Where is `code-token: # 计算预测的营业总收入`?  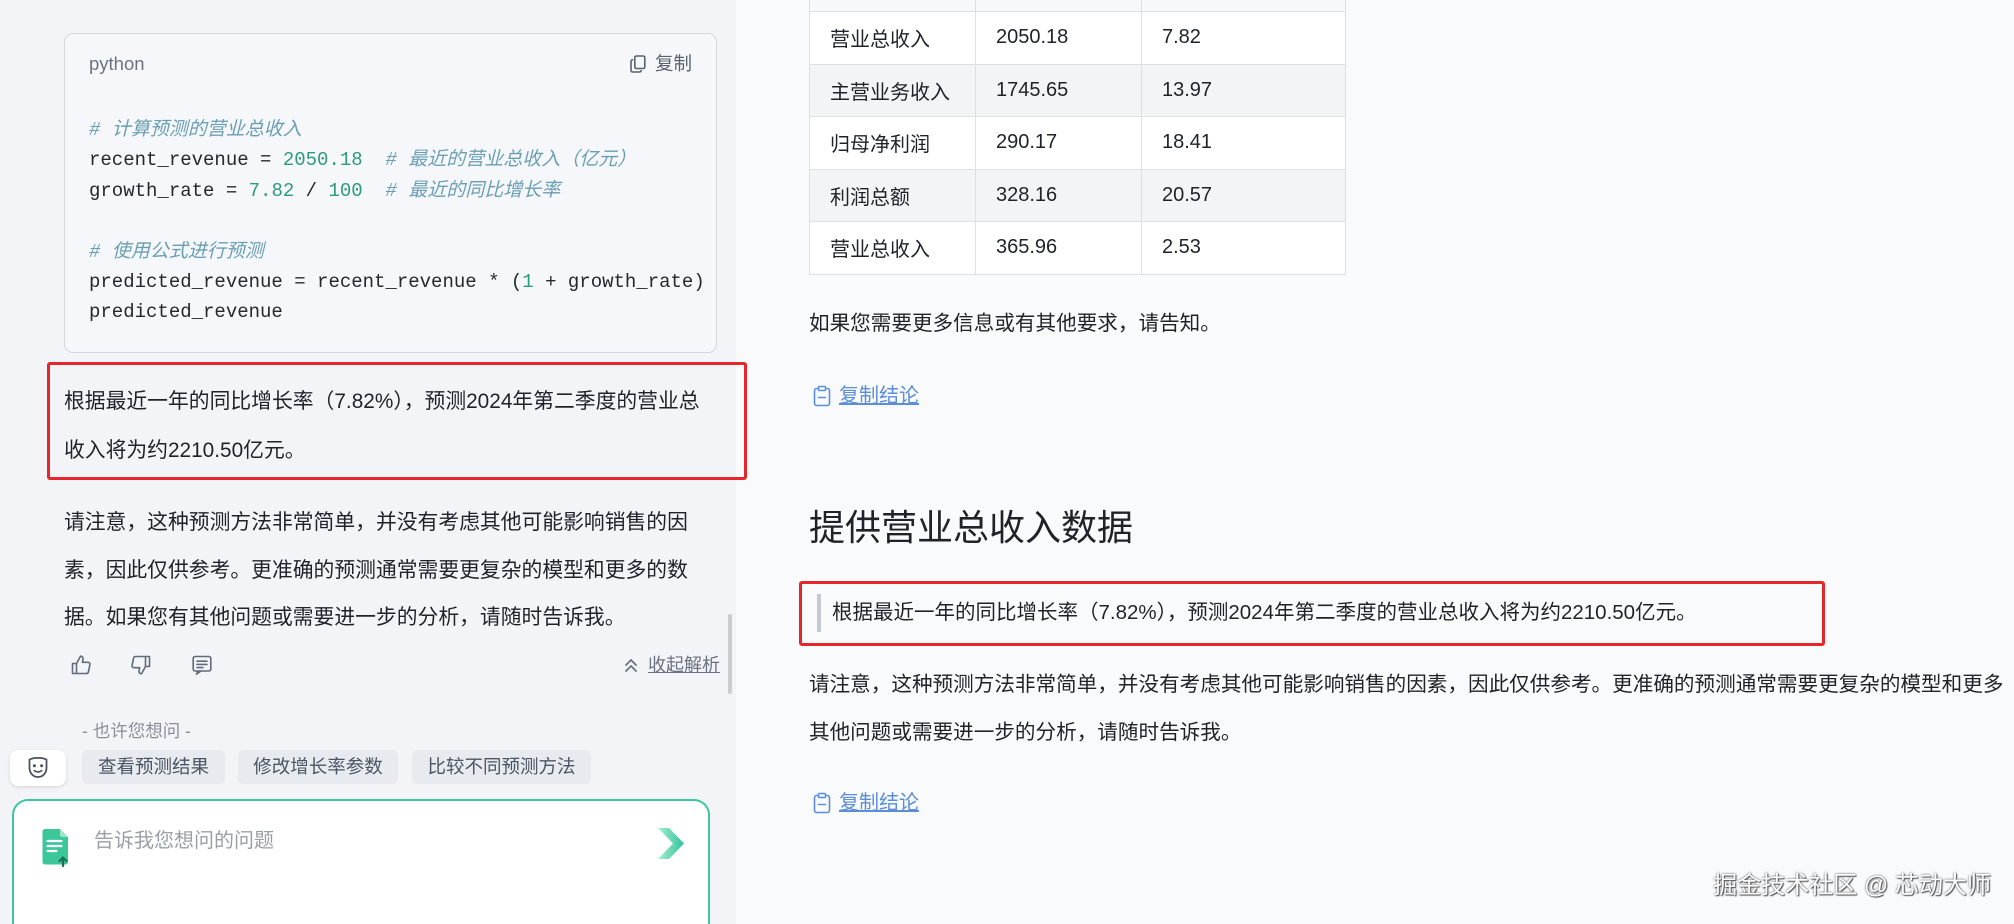 code-token: # 计算预测的营业总收入 is located at coordinates (195, 130).